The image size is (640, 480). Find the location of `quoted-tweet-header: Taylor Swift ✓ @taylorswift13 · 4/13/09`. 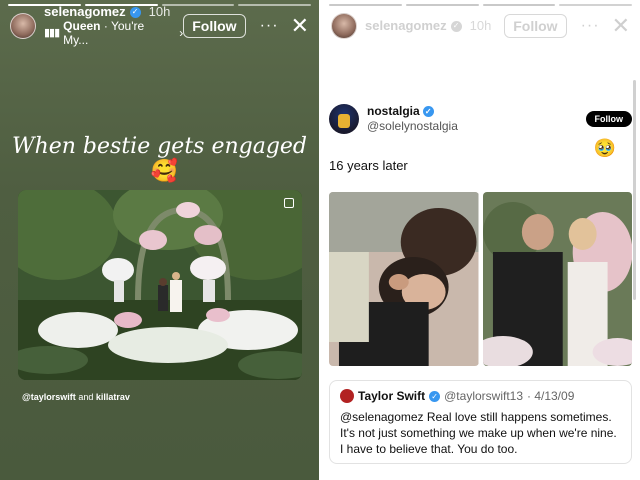

quoted-tweet-header: Taylor Swift ✓ @taylorswift13 · 4/13/09 is located at coordinates (480, 396).